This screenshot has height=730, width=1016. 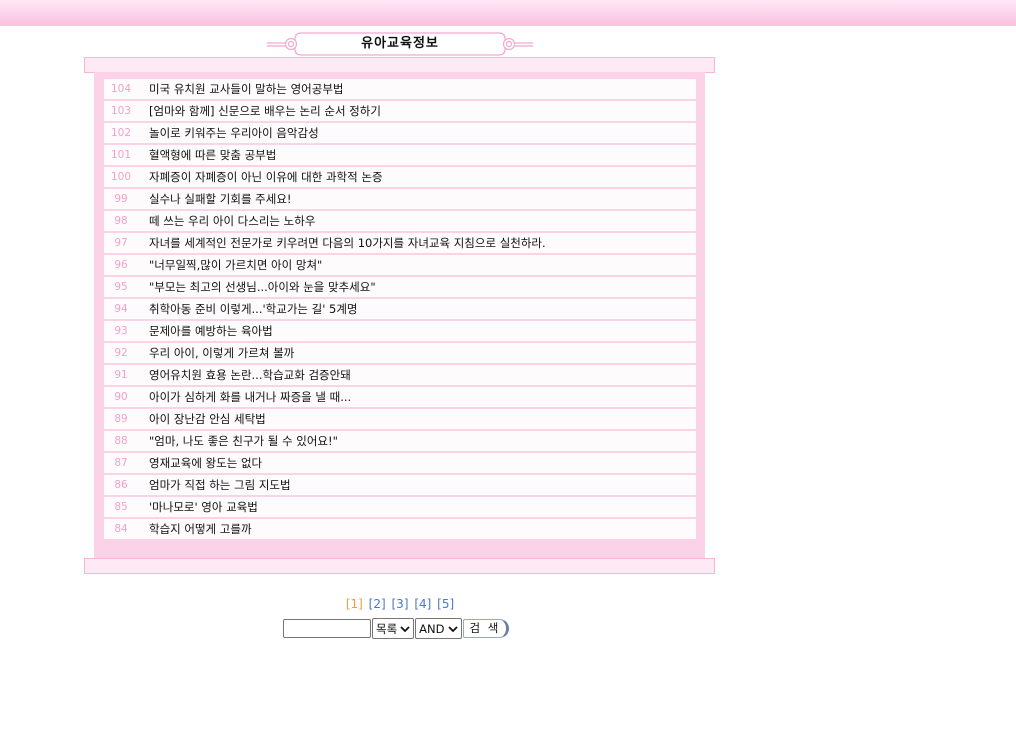 What do you see at coordinates (121, 463) in the screenshot?
I see `article-number: 87` at bounding box center [121, 463].